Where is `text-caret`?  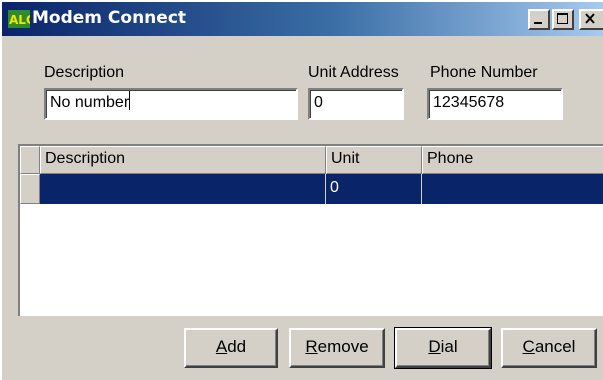
text-caret is located at coordinates (130, 100).